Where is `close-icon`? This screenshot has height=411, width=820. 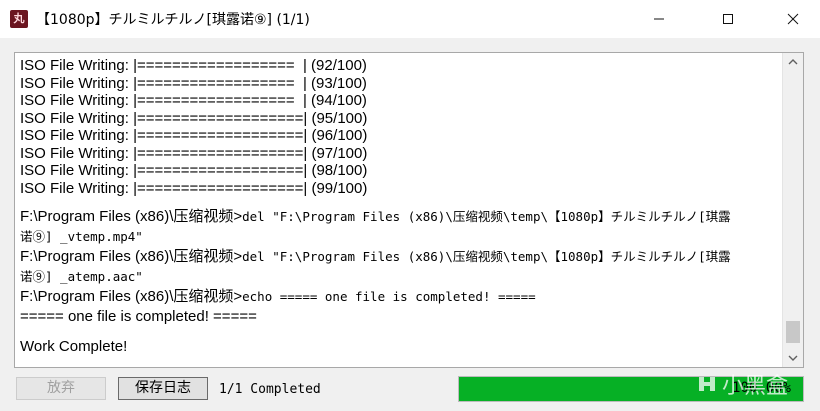
close-icon is located at coordinates (793, 19).